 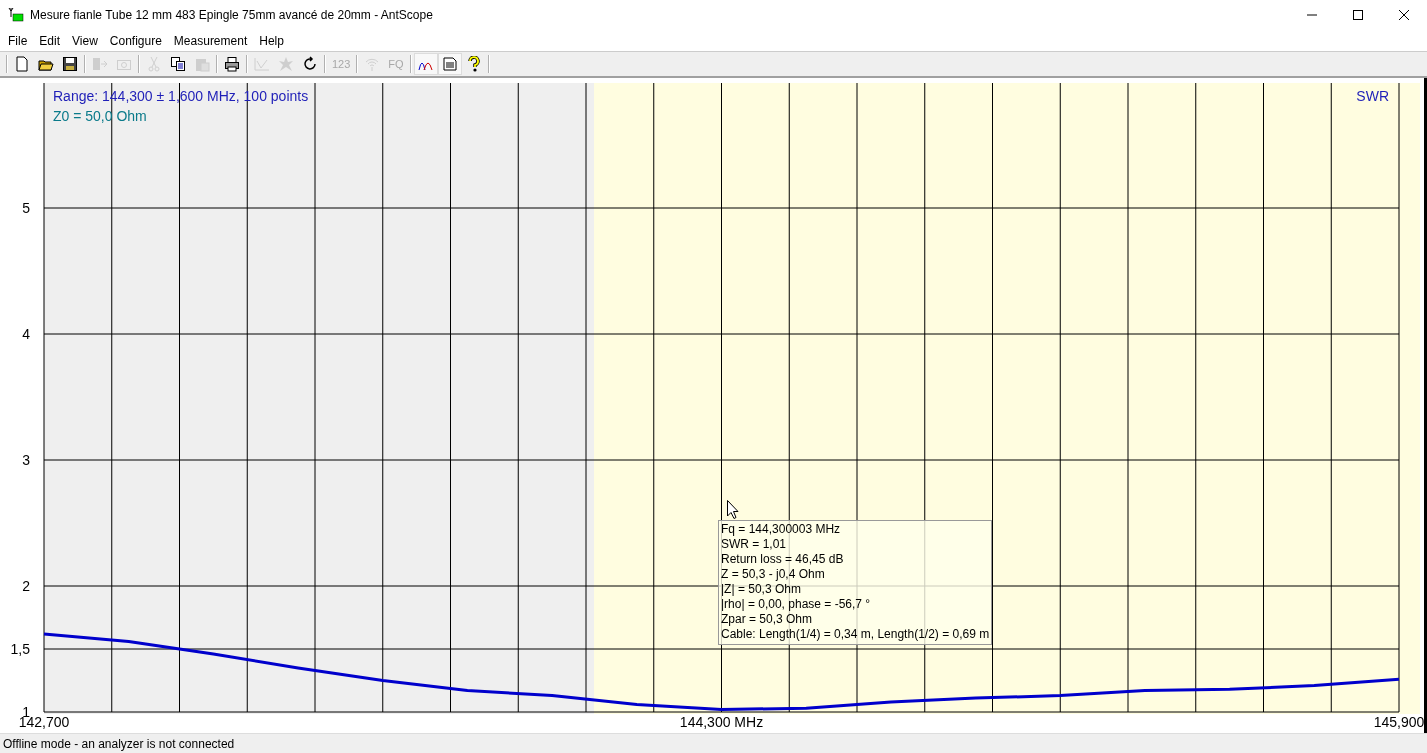 I want to click on axis-label: 4, so click(x=26, y=334).